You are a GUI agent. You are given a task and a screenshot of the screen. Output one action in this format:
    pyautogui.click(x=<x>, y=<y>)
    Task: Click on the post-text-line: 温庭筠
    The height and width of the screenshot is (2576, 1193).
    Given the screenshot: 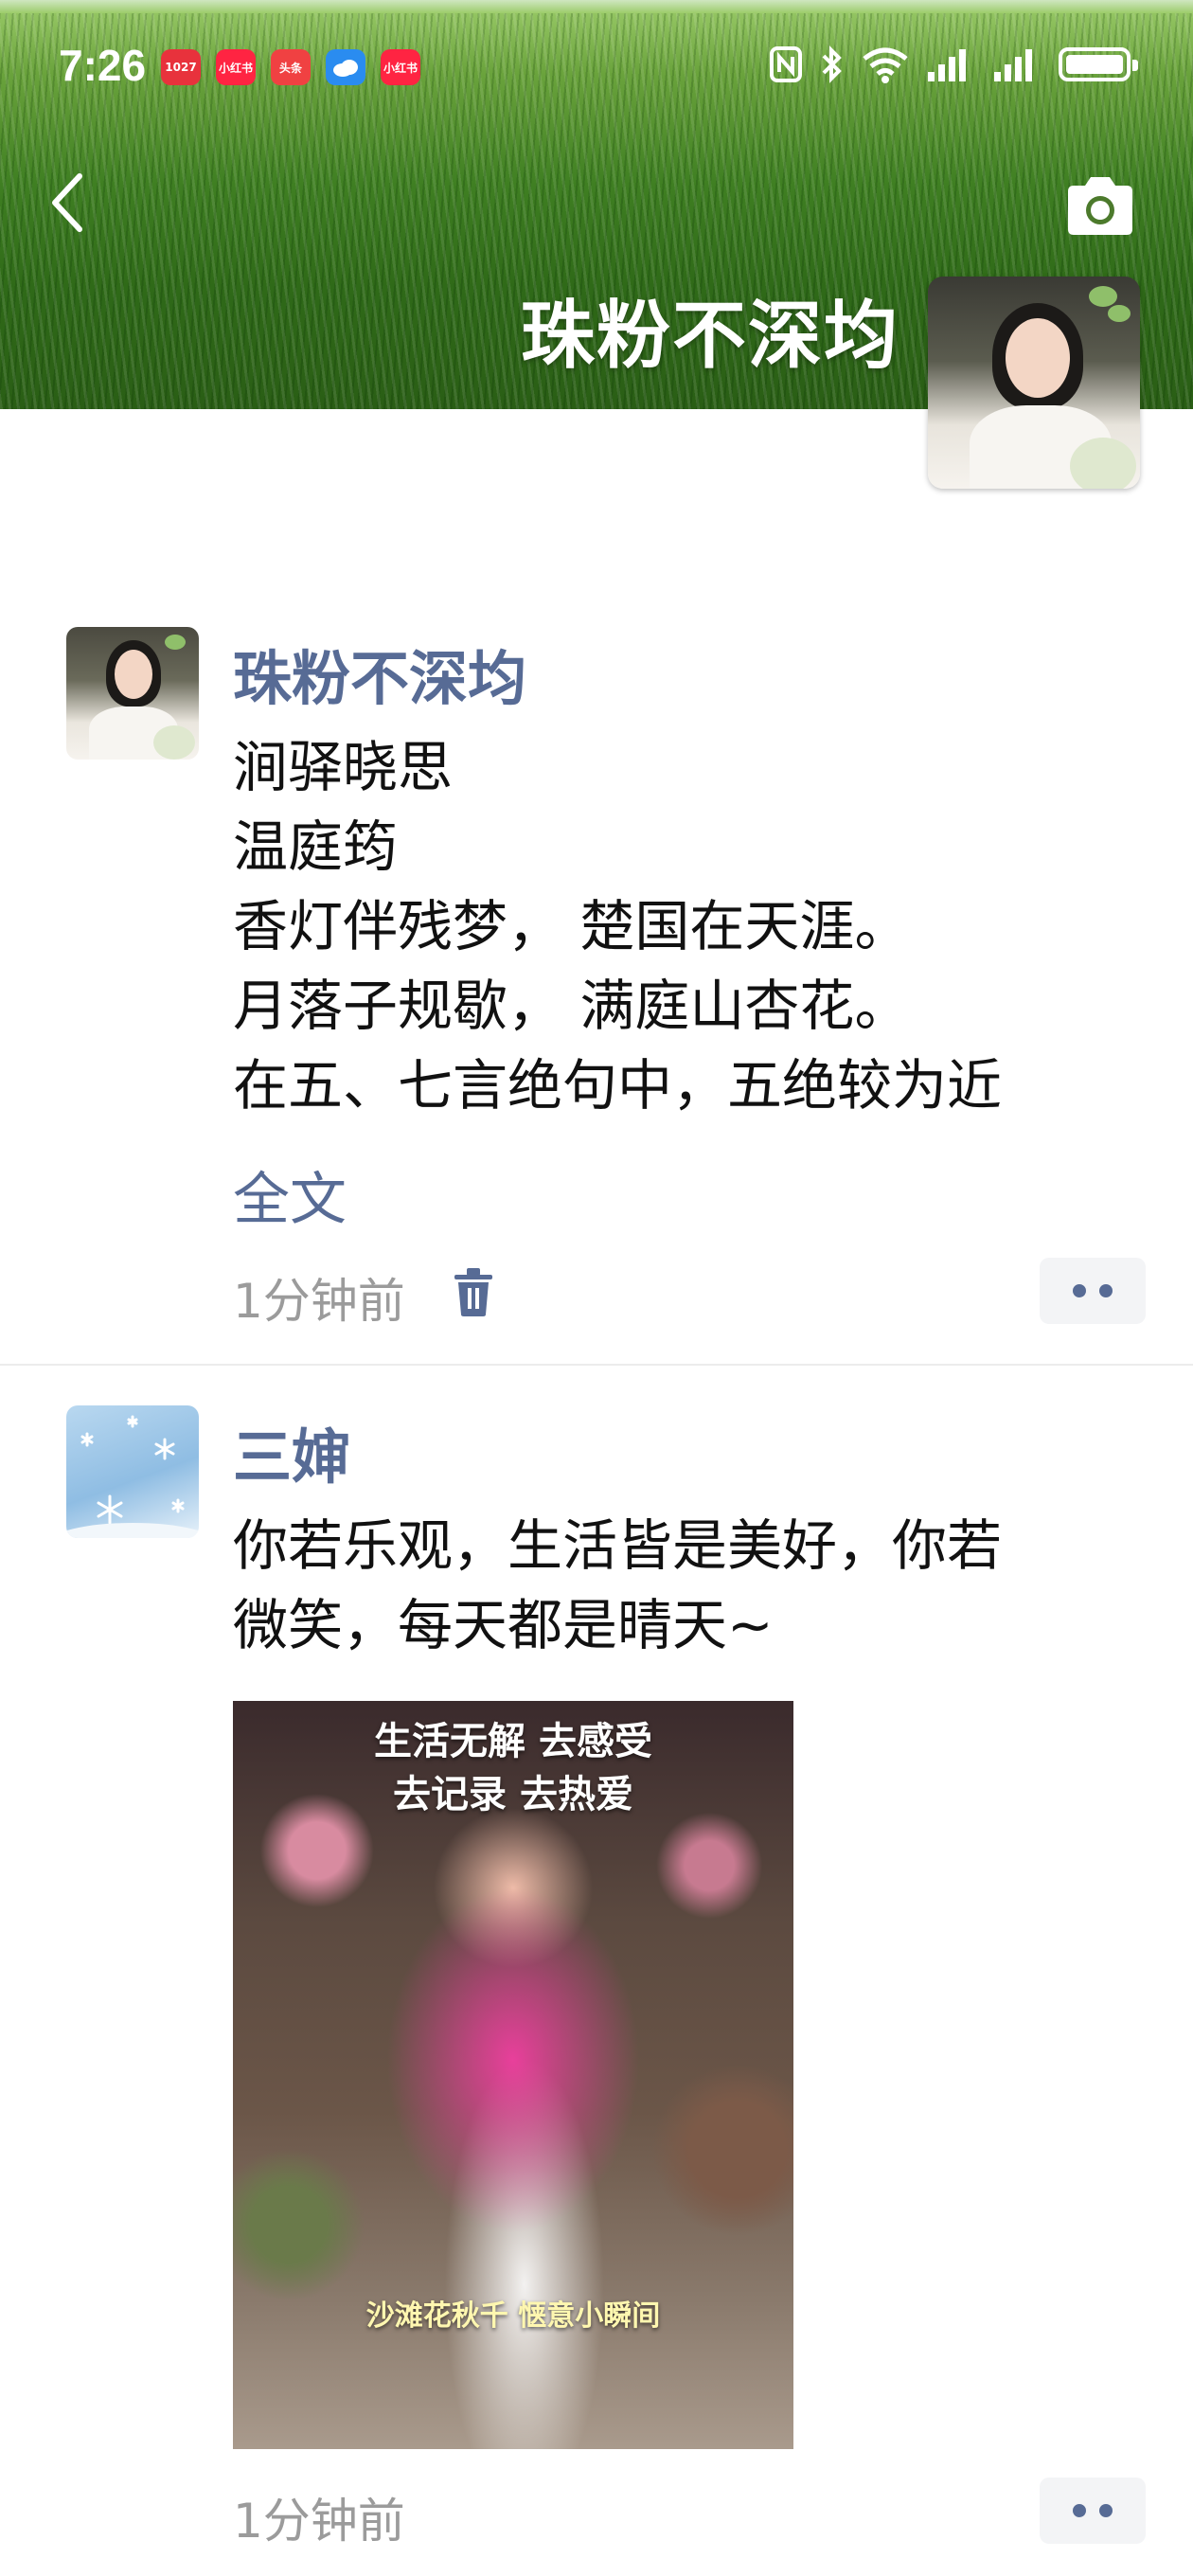 What is the action you would take?
    pyautogui.click(x=316, y=846)
    